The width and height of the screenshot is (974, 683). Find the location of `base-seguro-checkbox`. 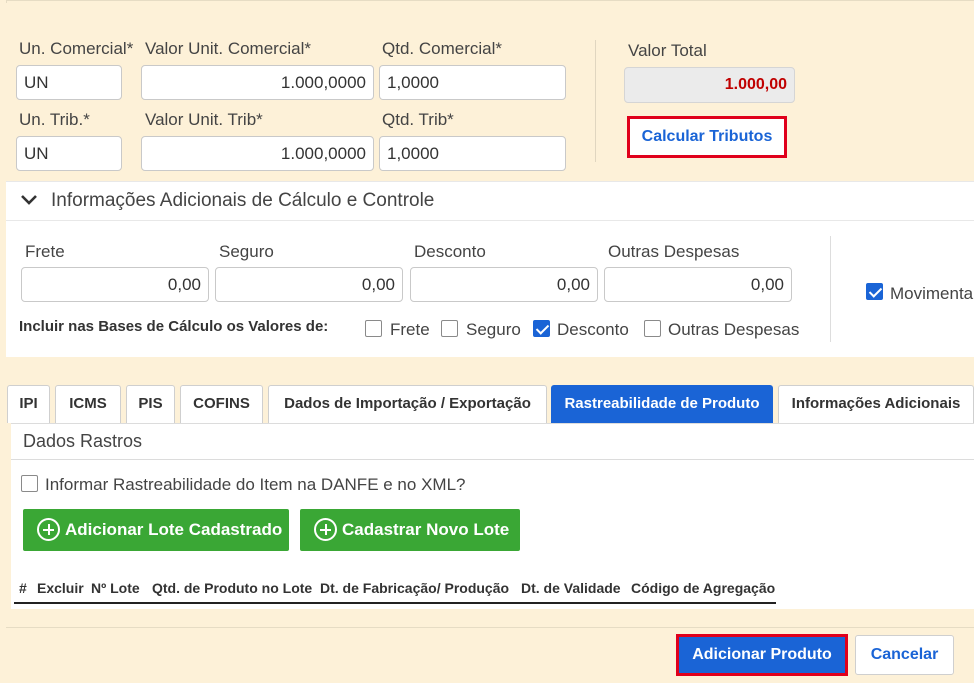

base-seguro-checkbox is located at coordinates (449, 328).